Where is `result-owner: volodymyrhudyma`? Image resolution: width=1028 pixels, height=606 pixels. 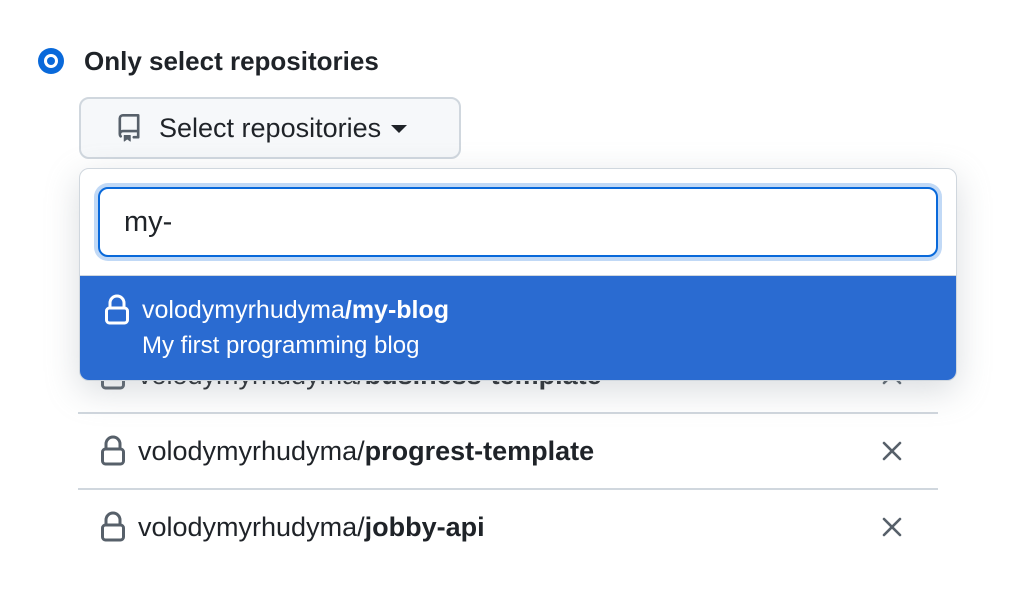
result-owner: volodymyrhudyma is located at coordinates (243, 310).